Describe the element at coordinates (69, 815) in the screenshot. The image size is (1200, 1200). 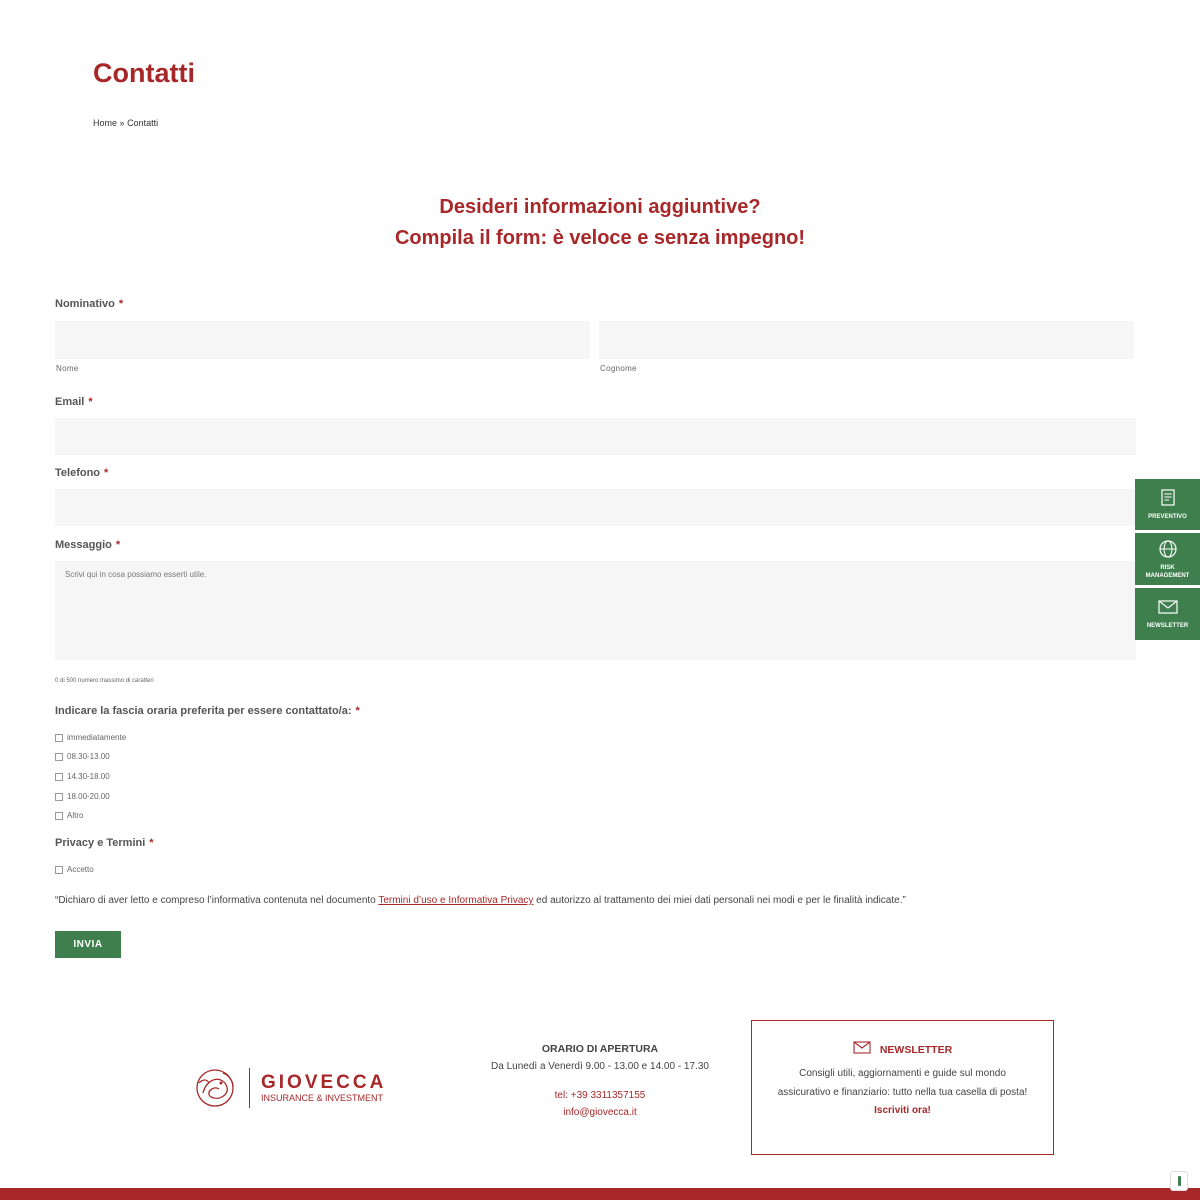
I see `time-slot-option: Altro` at that location.